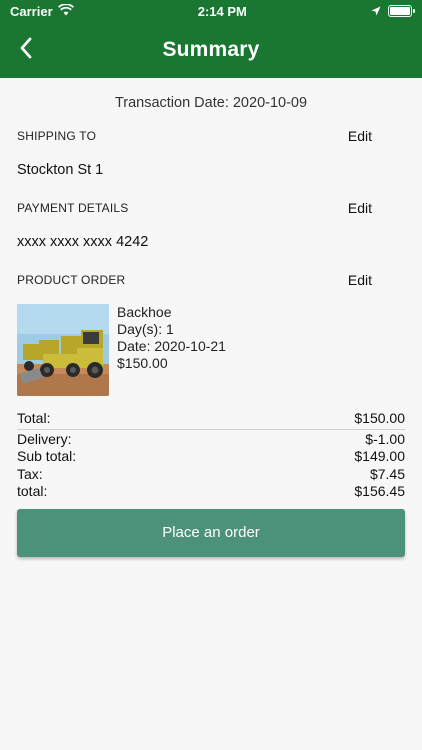  Describe the element at coordinates (385, 438) in the screenshot. I see `delivery-value: $-1.00` at that location.